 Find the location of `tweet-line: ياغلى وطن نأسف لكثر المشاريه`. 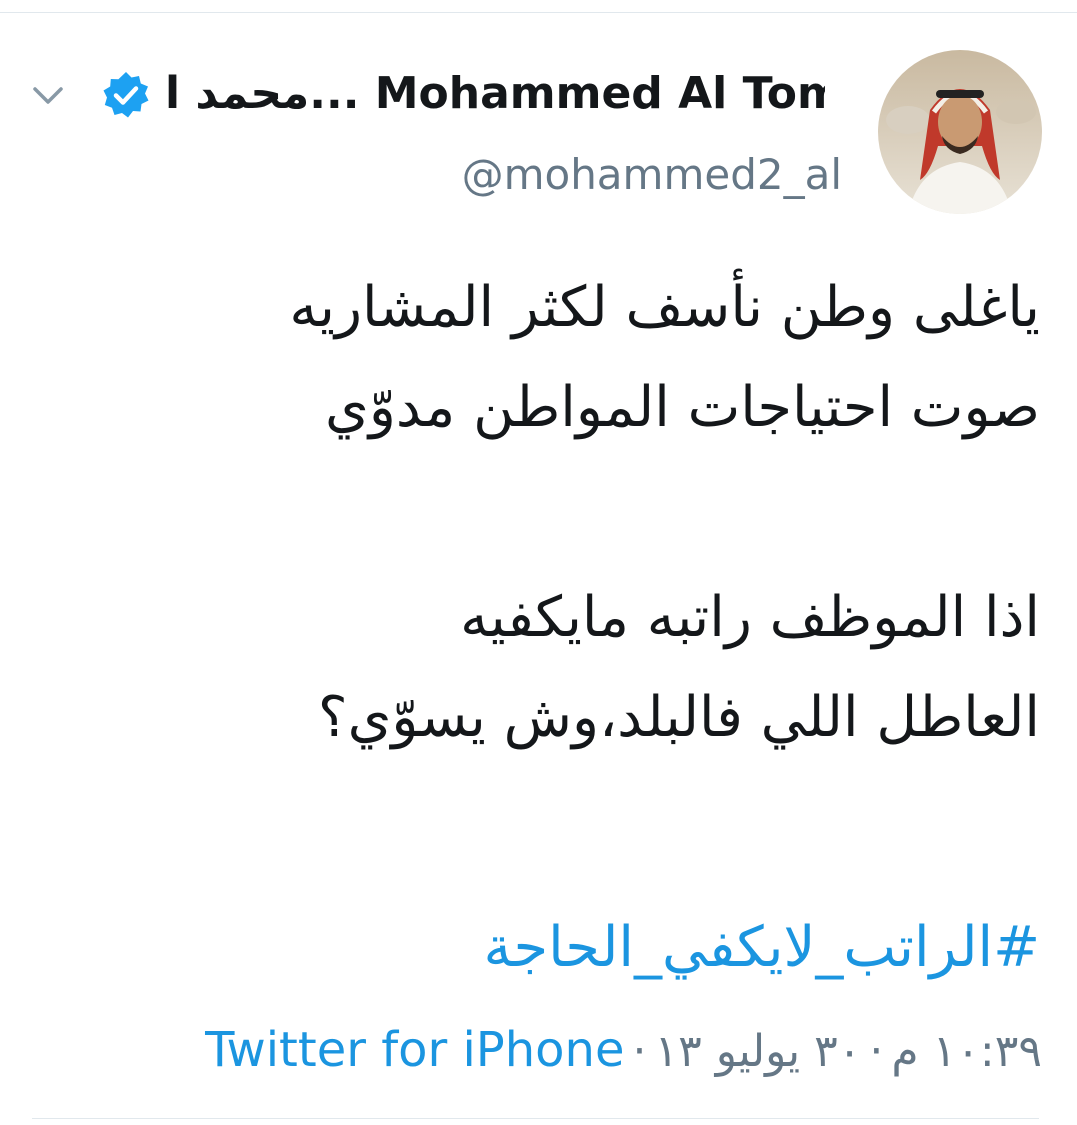

tweet-line: ياغلى وطن نأسف لكثر المشاريه is located at coordinates (664, 307).